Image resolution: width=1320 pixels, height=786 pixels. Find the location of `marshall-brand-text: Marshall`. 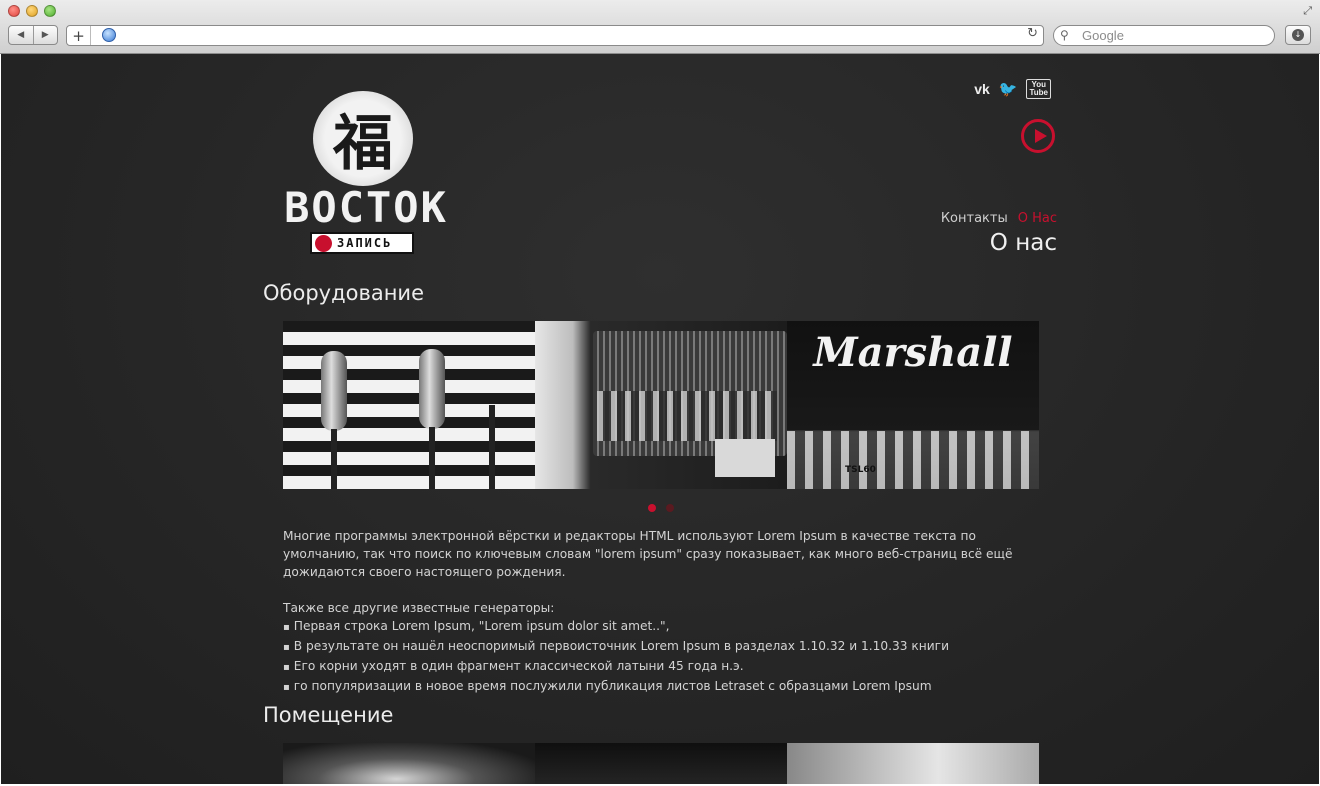

marshall-brand-text: Marshall is located at coordinates (913, 352).